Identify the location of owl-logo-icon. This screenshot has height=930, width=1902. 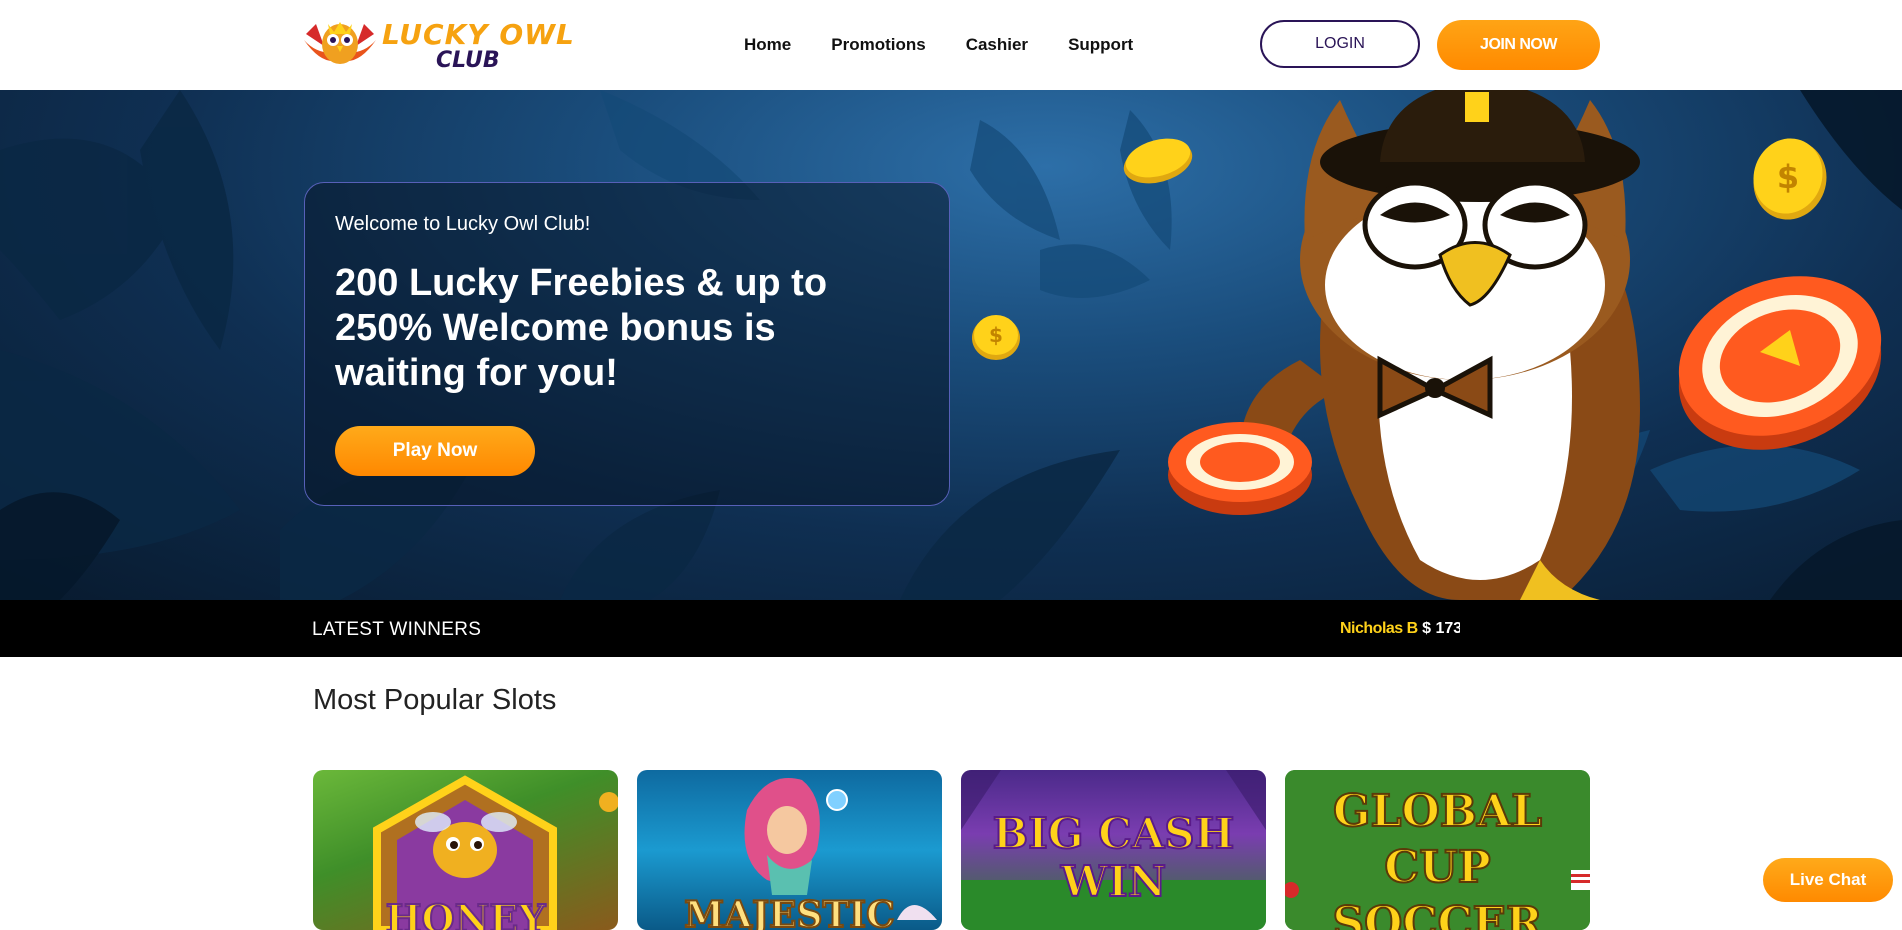
(340, 43).